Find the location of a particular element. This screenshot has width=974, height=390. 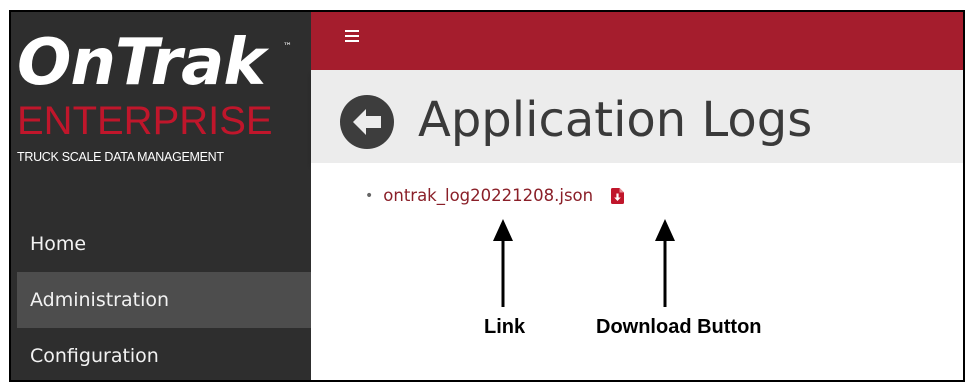

download-callout-arrow is located at coordinates (665, 263).